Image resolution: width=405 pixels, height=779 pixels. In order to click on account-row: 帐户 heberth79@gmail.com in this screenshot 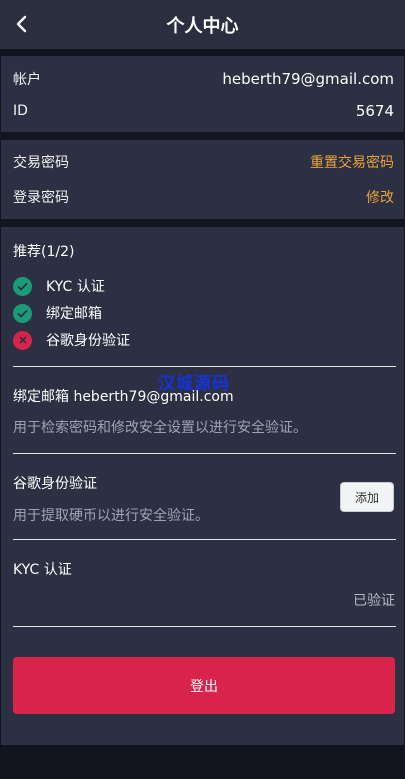, I will do `click(203, 79)`.